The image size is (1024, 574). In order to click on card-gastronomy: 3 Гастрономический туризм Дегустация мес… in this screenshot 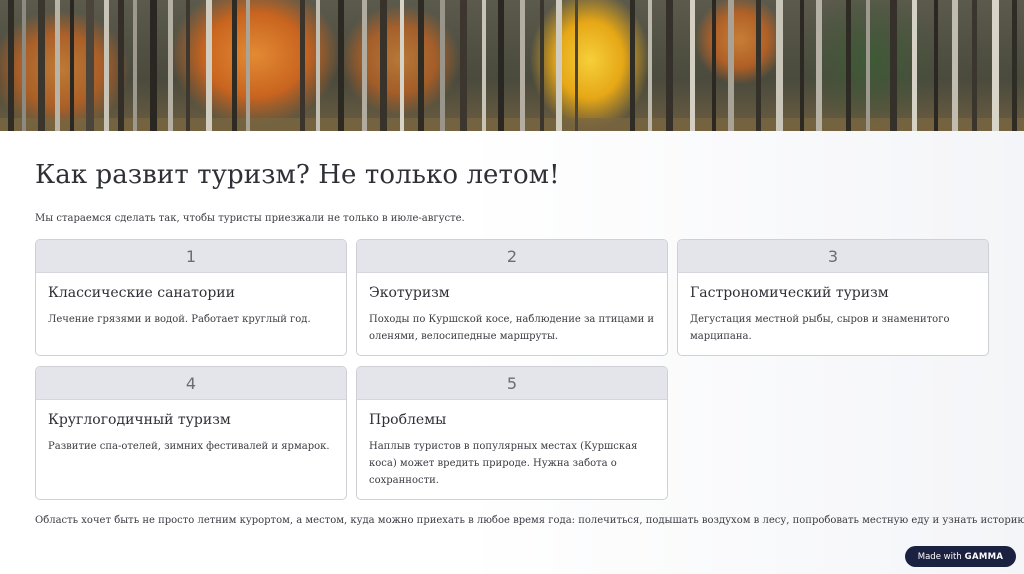, I will do `click(833, 297)`.